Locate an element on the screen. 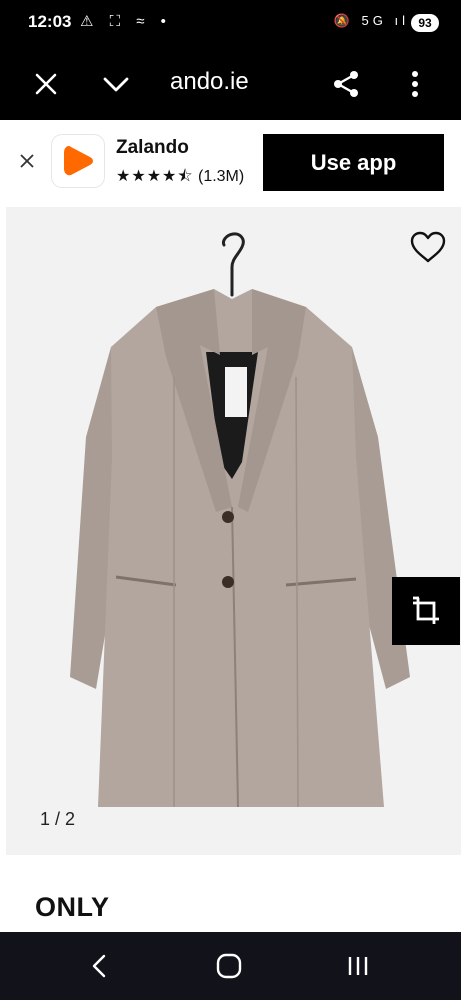  view-similar-icon is located at coordinates (426, 610).